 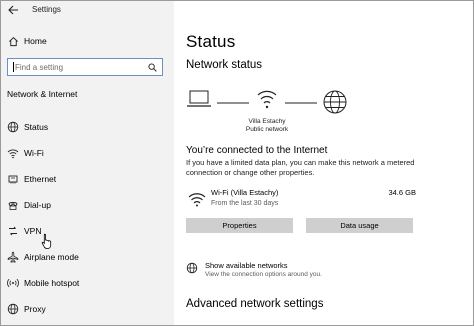 I want to click on home-nav-item: Home, so click(x=87, y=42).